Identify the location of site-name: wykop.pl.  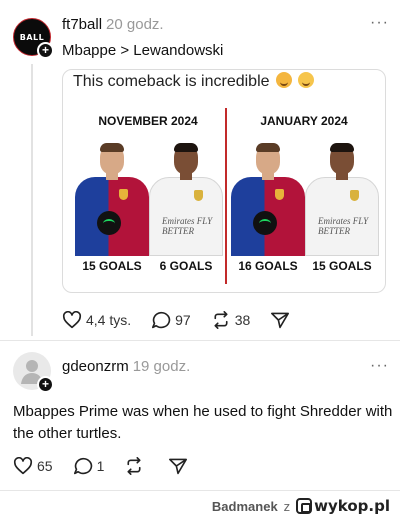
(352, 506).